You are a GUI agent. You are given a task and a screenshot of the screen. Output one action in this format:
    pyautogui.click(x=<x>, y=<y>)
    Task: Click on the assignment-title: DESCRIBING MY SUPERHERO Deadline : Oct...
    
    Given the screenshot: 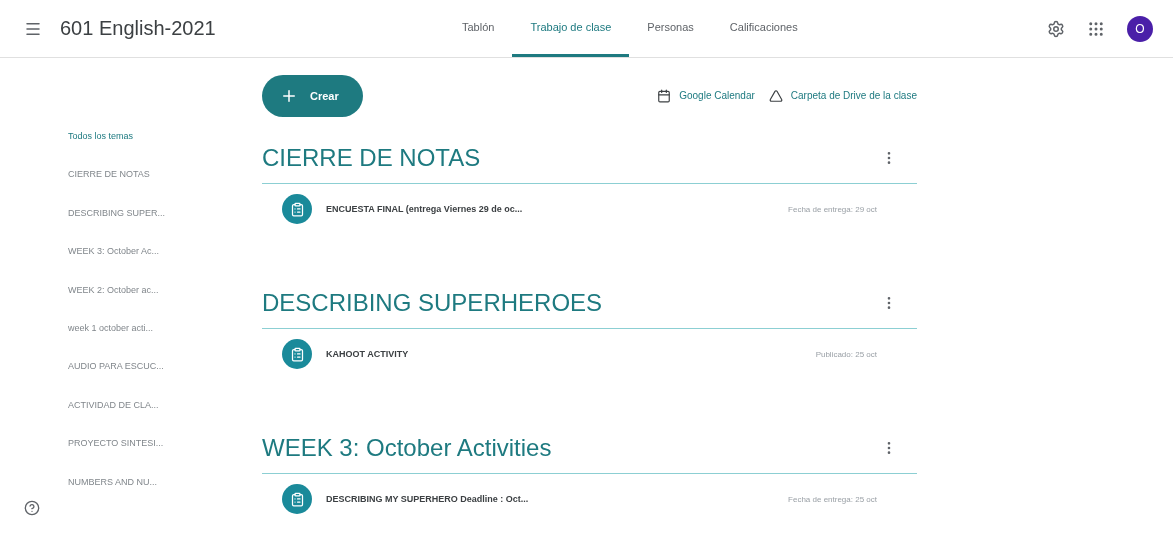 What is the action you would take?
    pyautogui.click(x=550, y=499)
    